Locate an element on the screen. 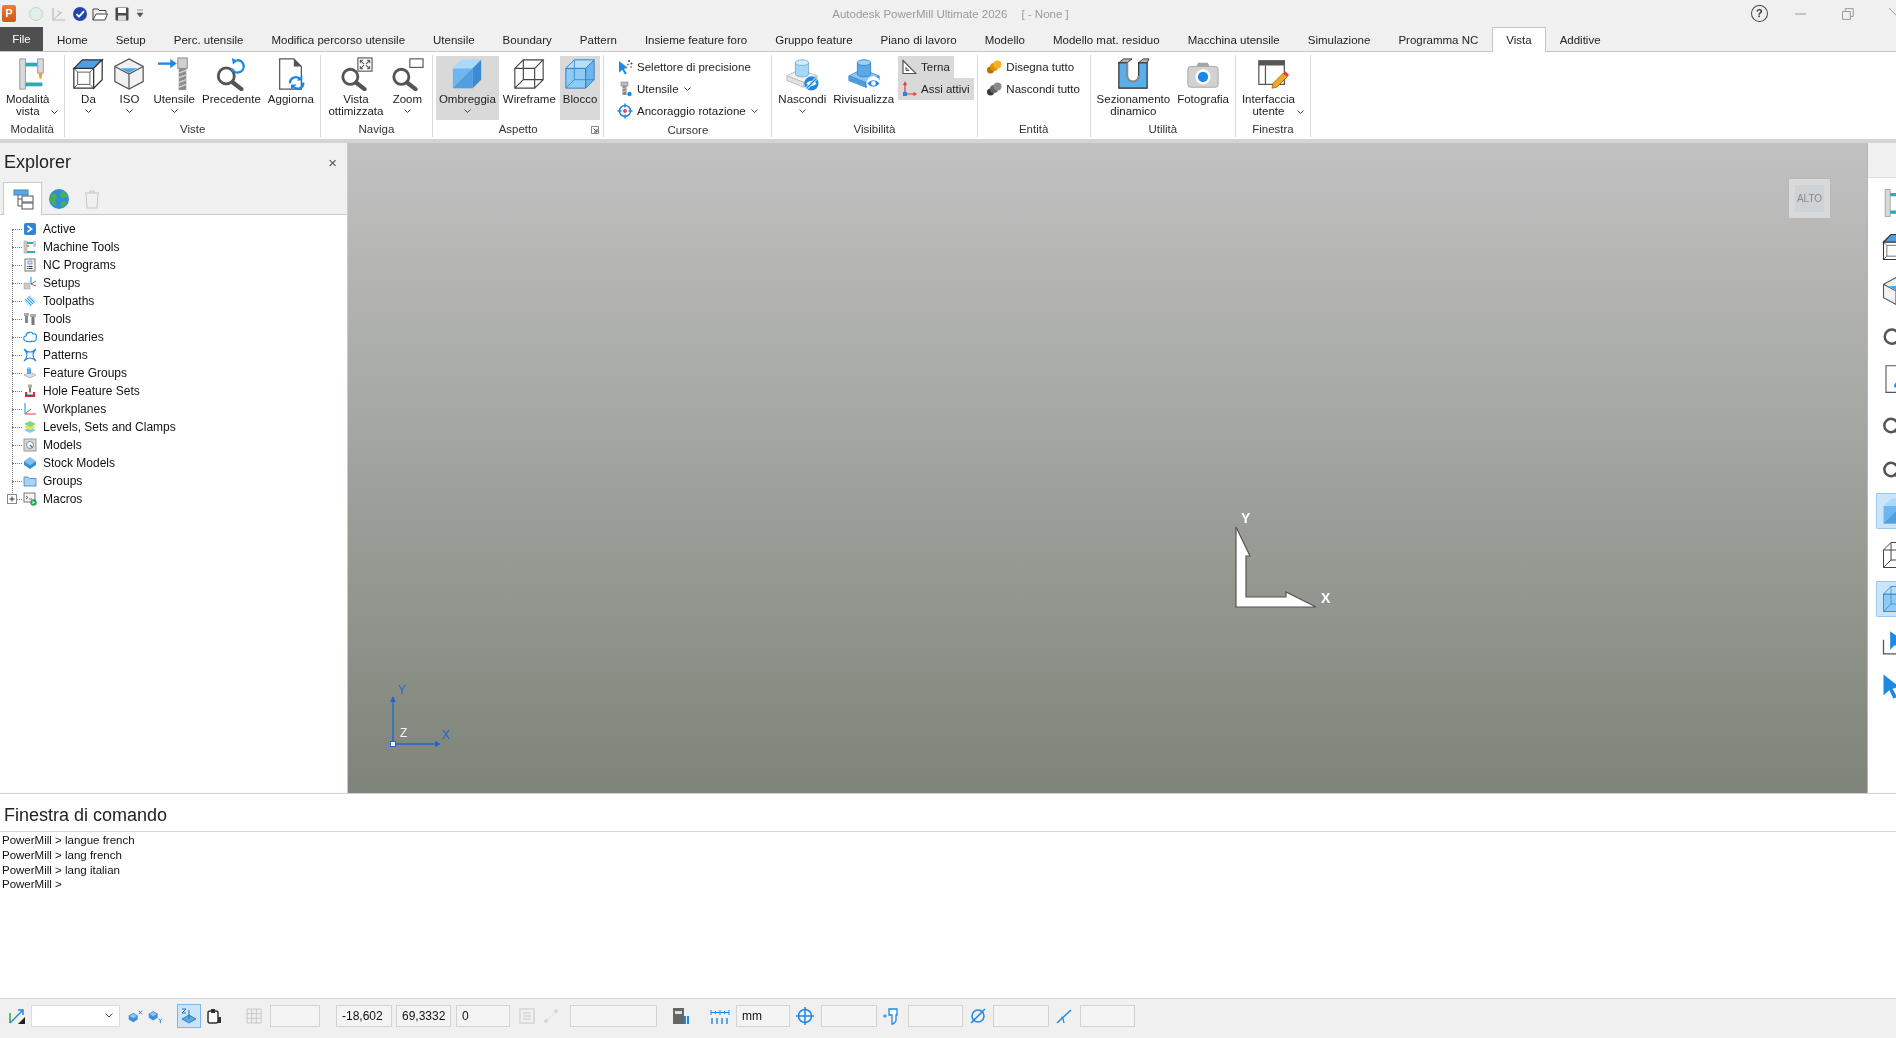 This screenshot has width=1896, height=1038. axis-label: Y is located at coordinates (402, 690).